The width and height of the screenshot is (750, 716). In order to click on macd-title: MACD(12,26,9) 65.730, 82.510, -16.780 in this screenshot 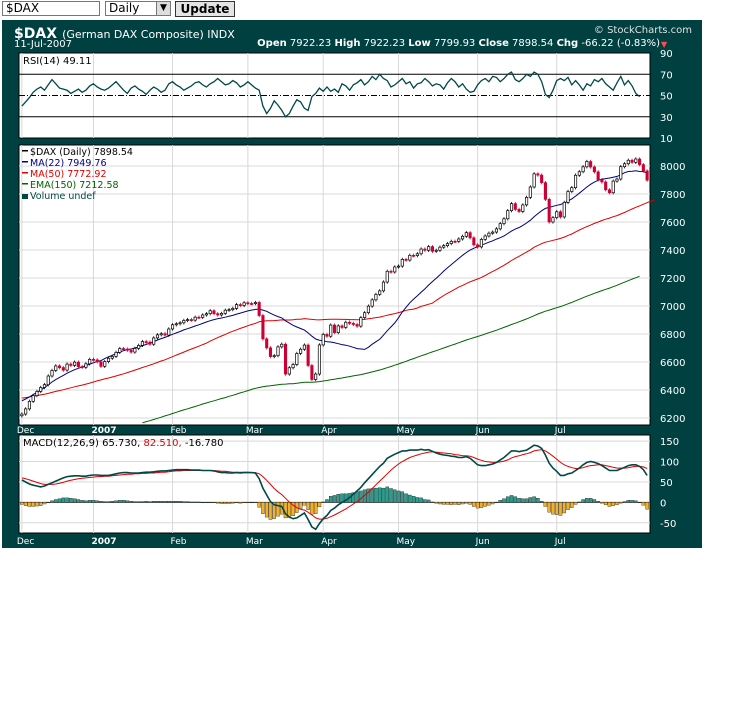, I will do `click(123, 443)`.